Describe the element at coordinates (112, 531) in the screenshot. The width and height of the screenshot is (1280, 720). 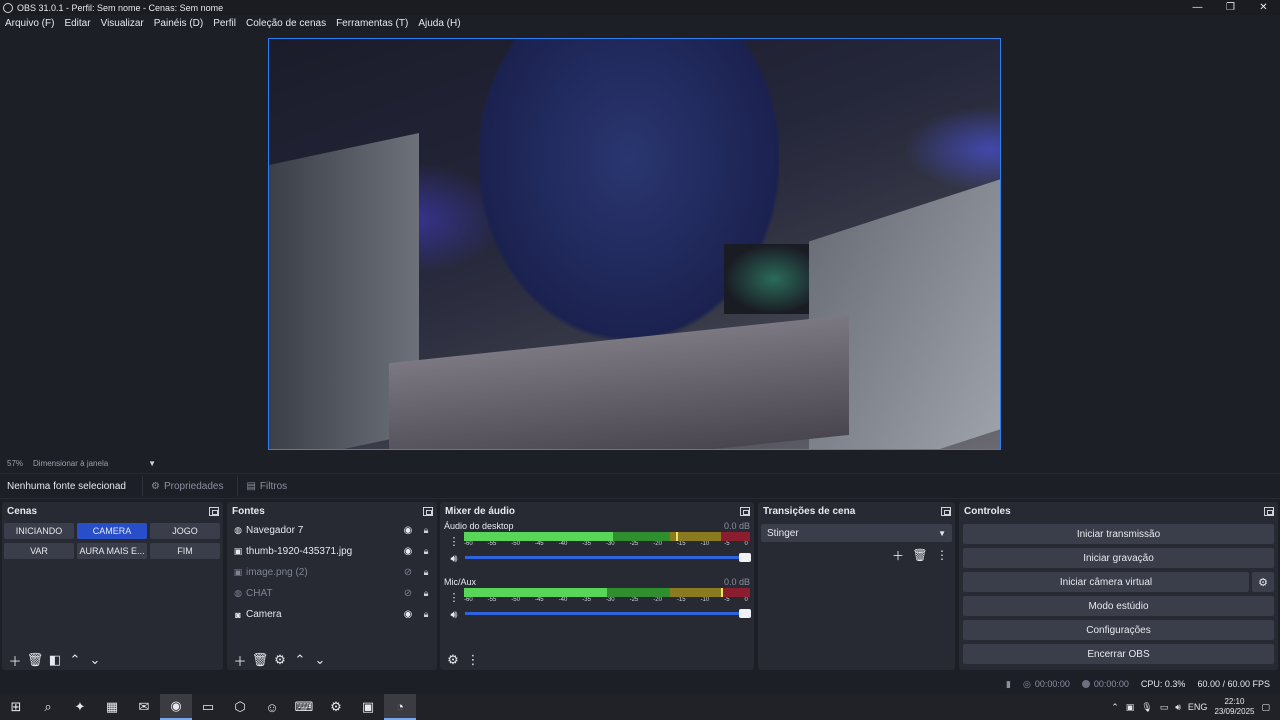
I see `scene-camera: CAMERA` at that location.